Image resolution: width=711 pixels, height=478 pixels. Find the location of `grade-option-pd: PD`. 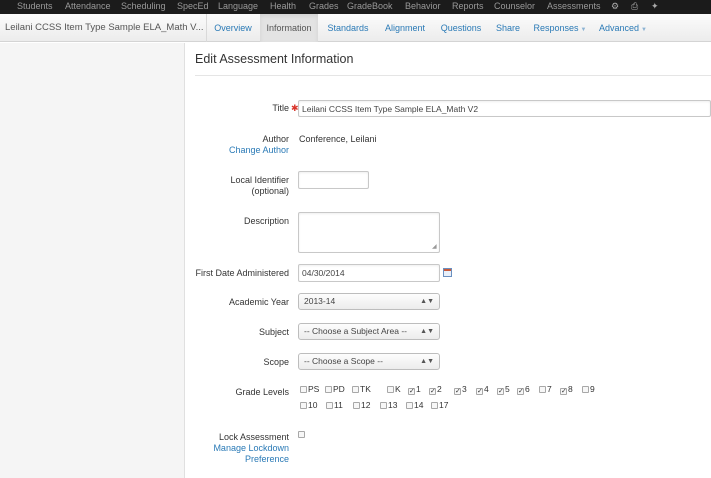

grade-option-pd: PD is located at coordinates (335, 389).